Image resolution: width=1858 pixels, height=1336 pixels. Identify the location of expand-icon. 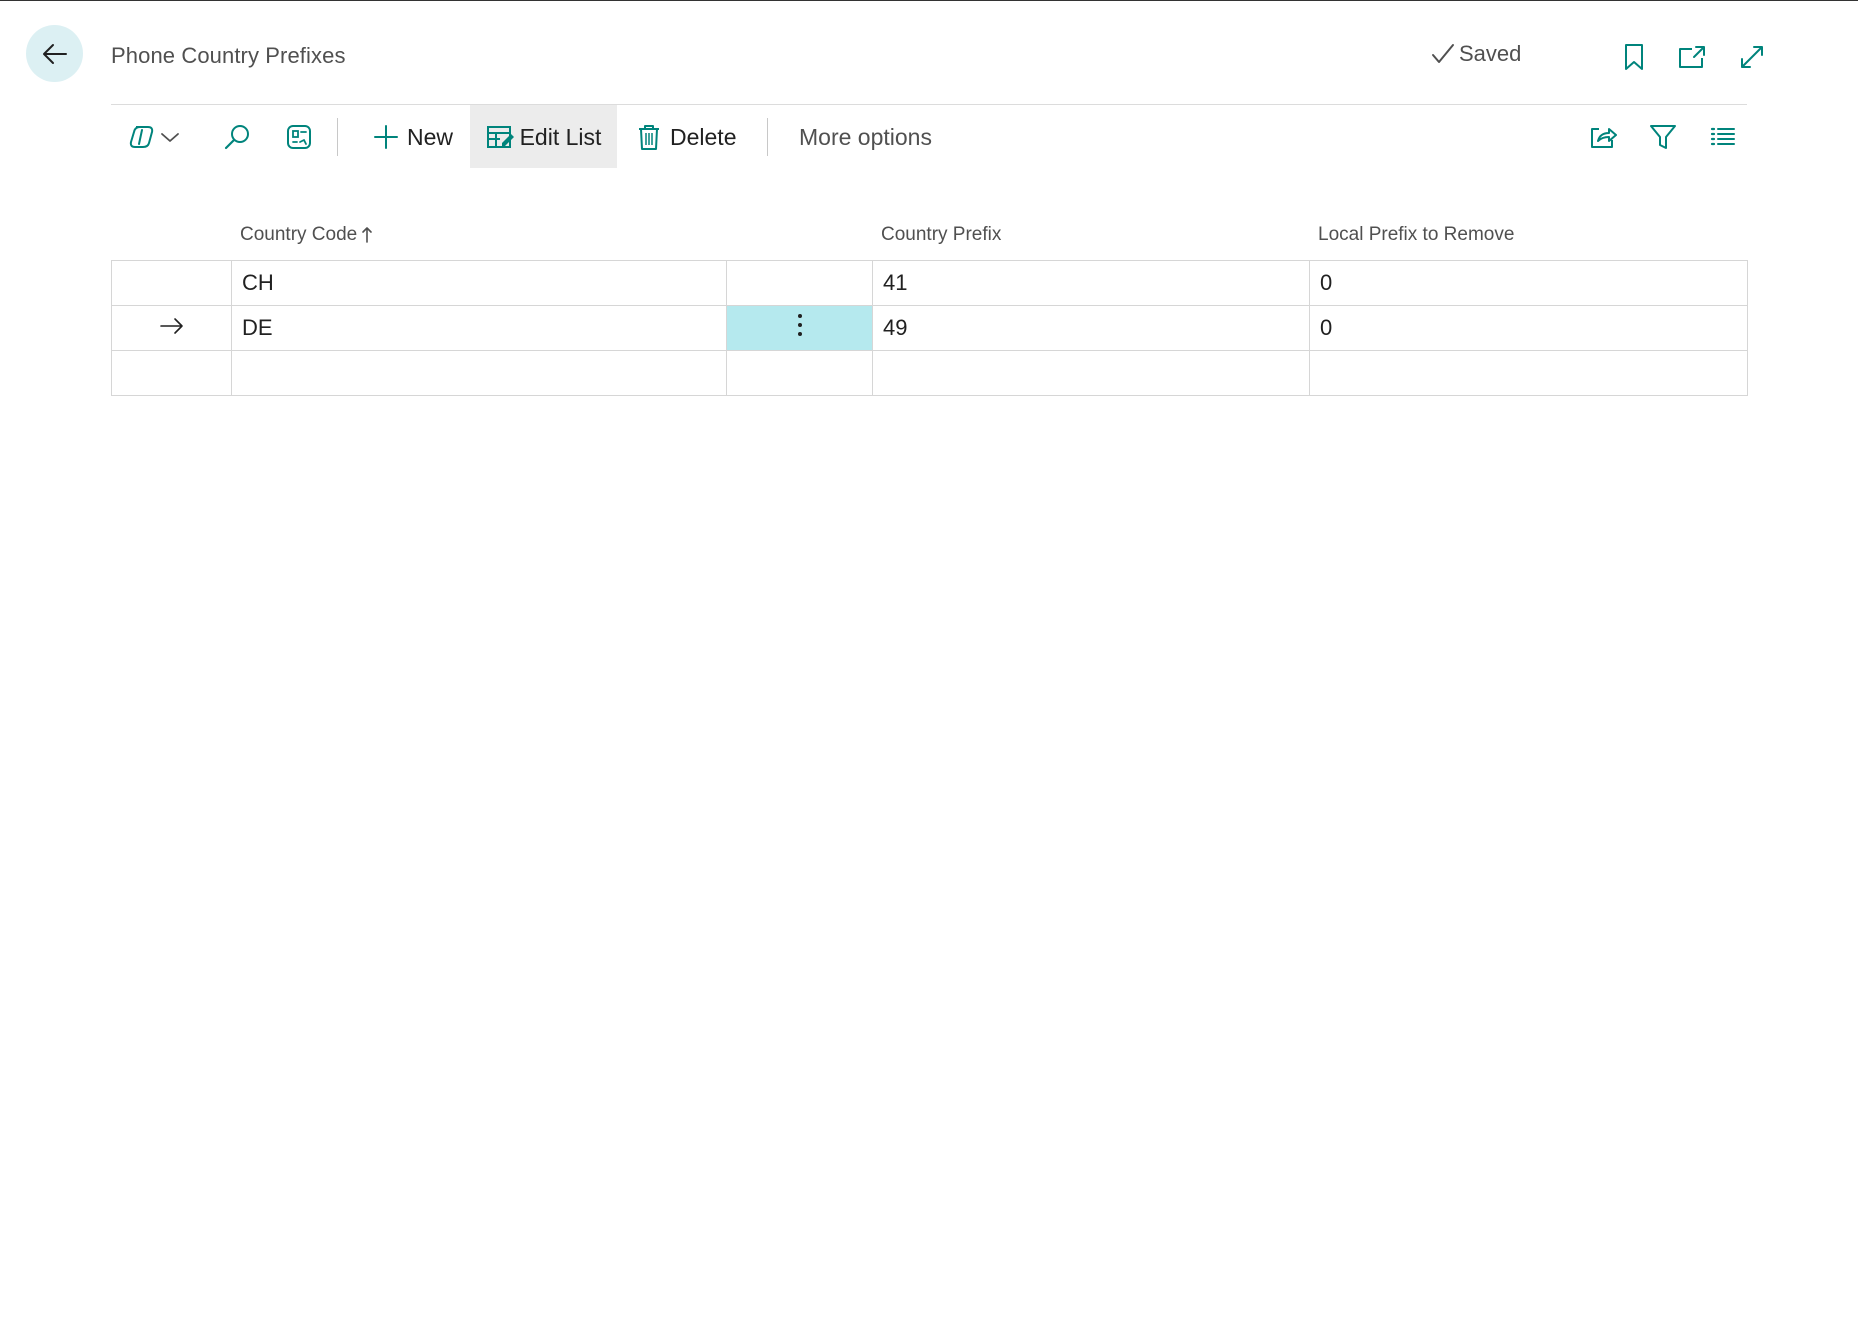
(1752, 57).